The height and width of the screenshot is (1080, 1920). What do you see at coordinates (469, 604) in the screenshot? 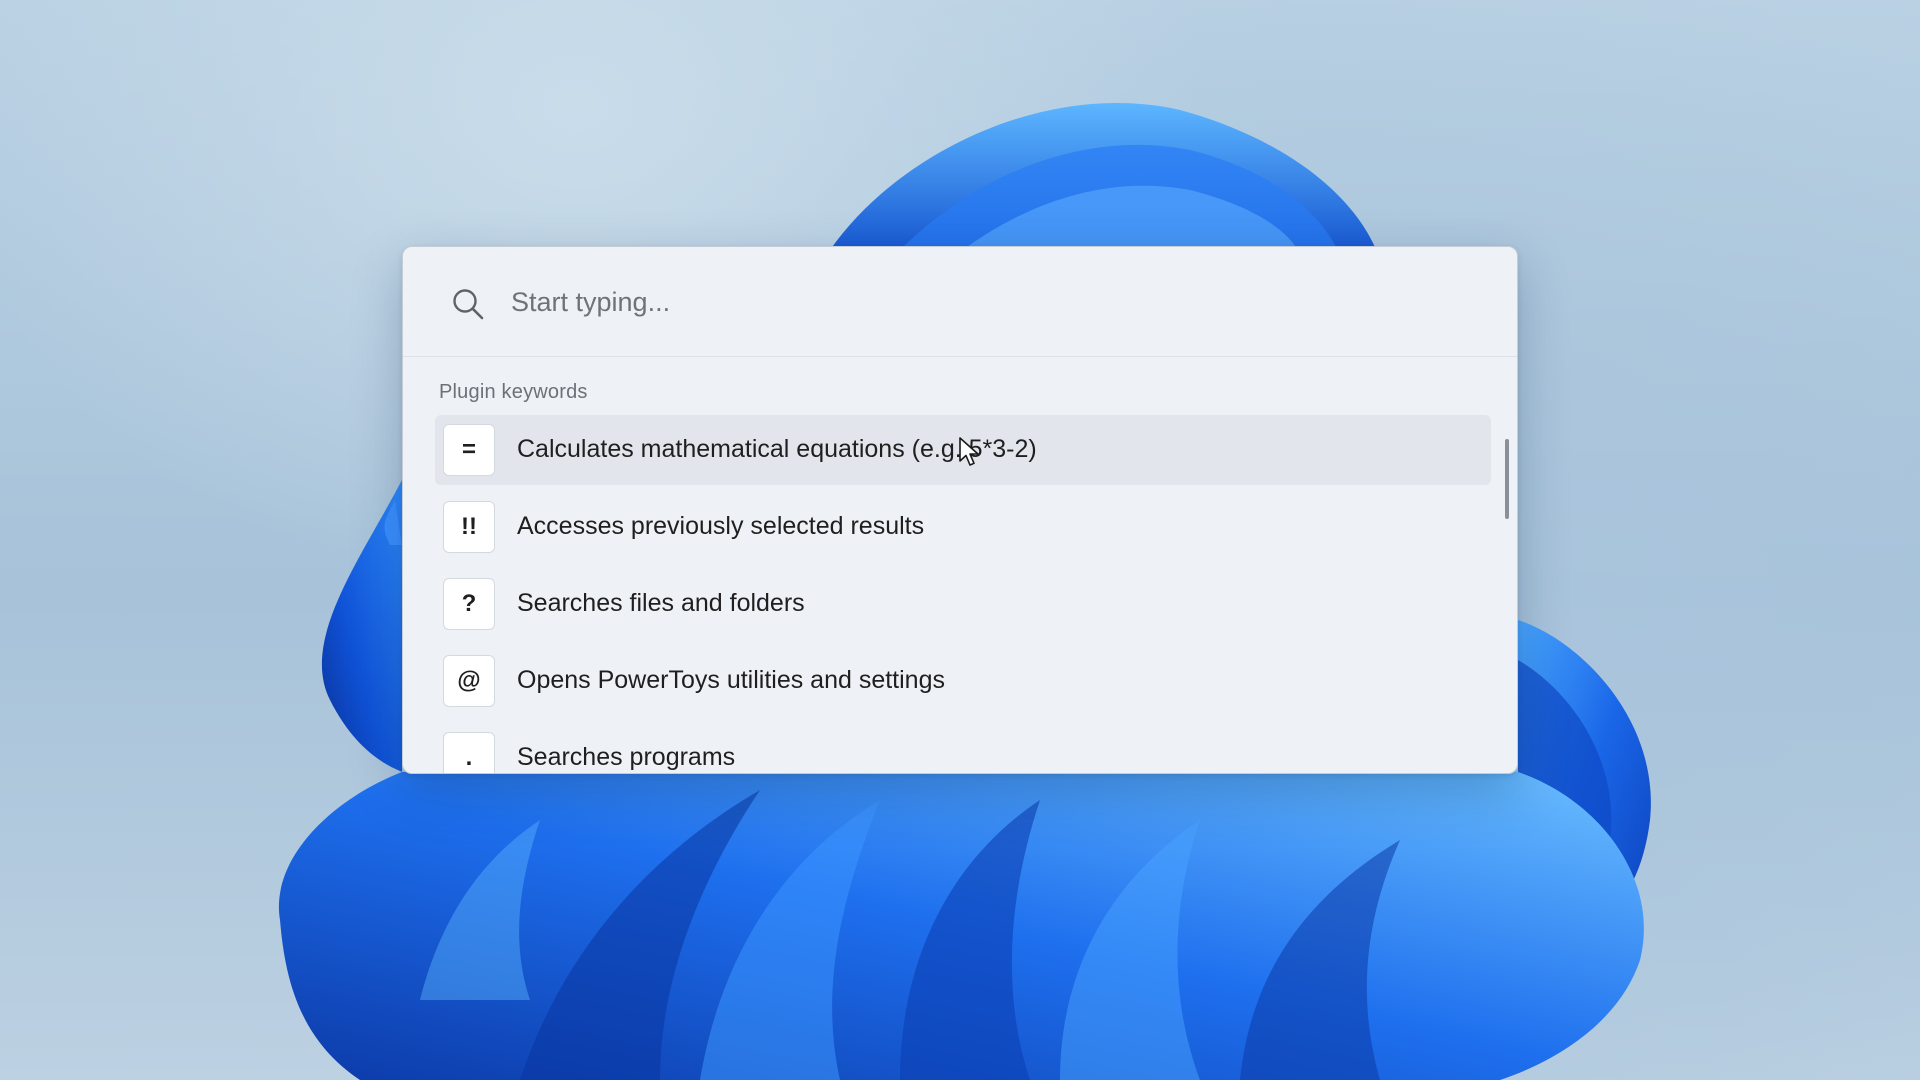
I see `keyword-badge: ?` at bounding box center [469, 604].